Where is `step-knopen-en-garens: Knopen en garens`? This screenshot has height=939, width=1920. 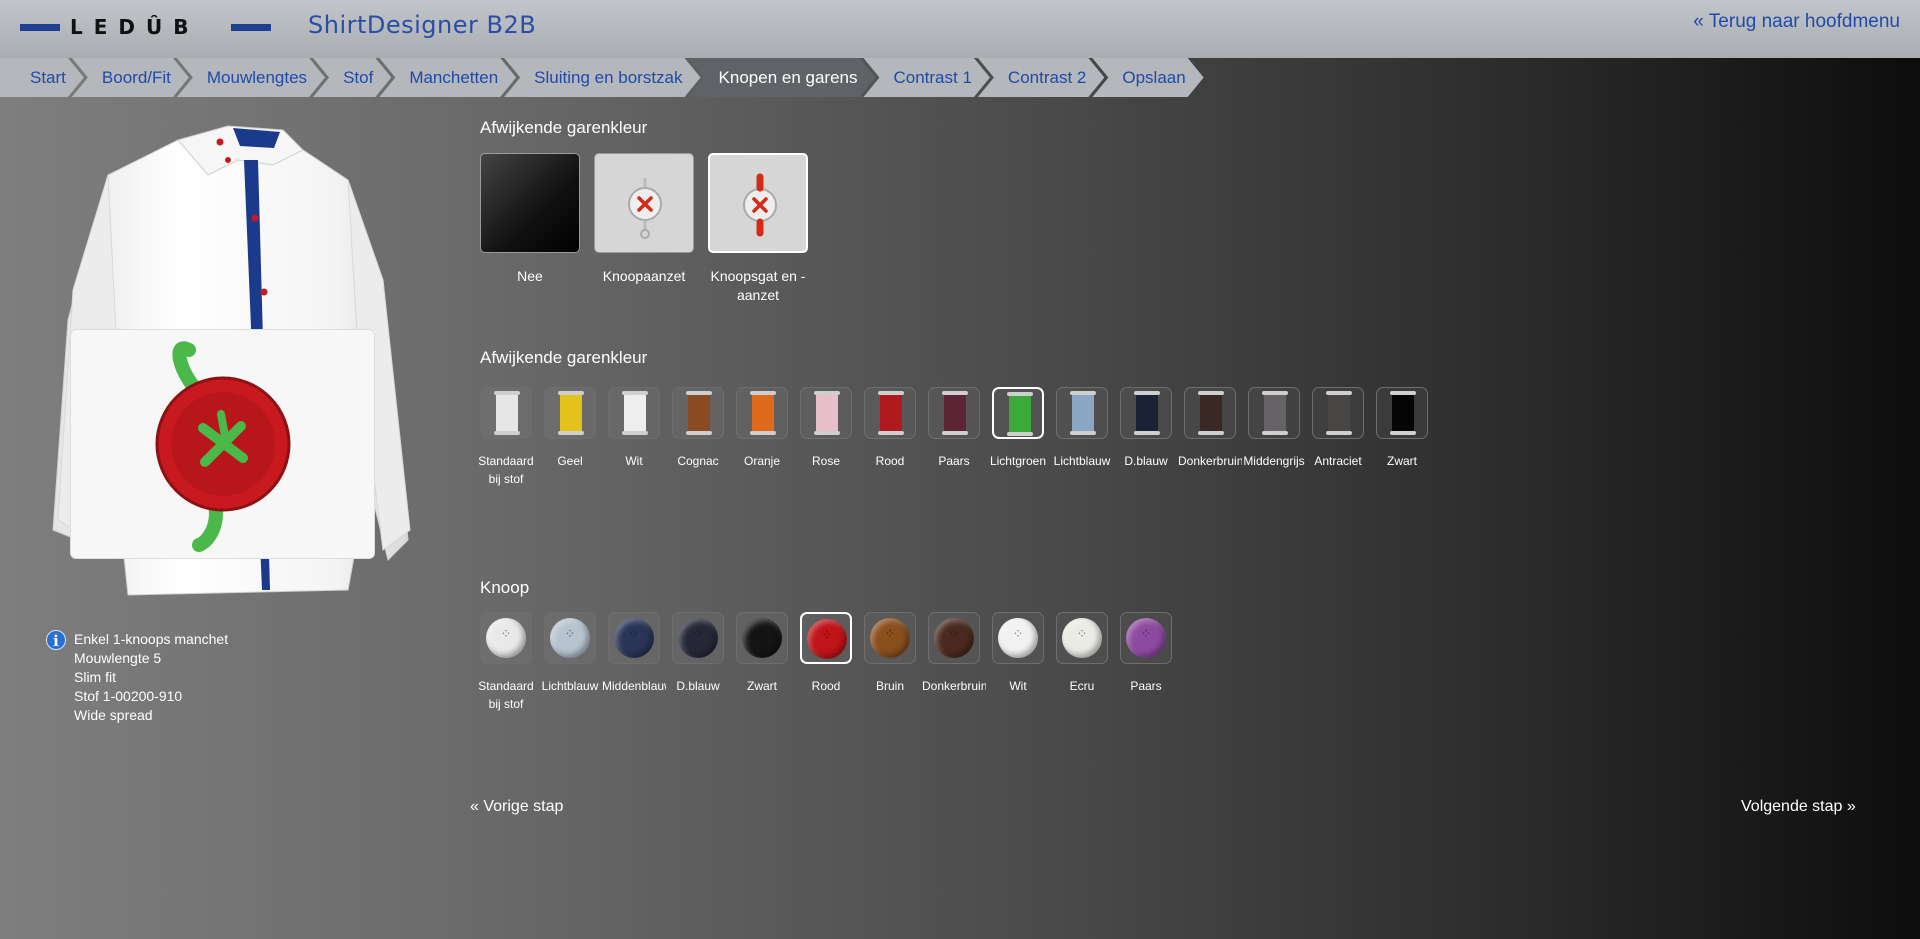 step-knopen-en-garens: Knopen en garens is located at coordinates (782, 77).